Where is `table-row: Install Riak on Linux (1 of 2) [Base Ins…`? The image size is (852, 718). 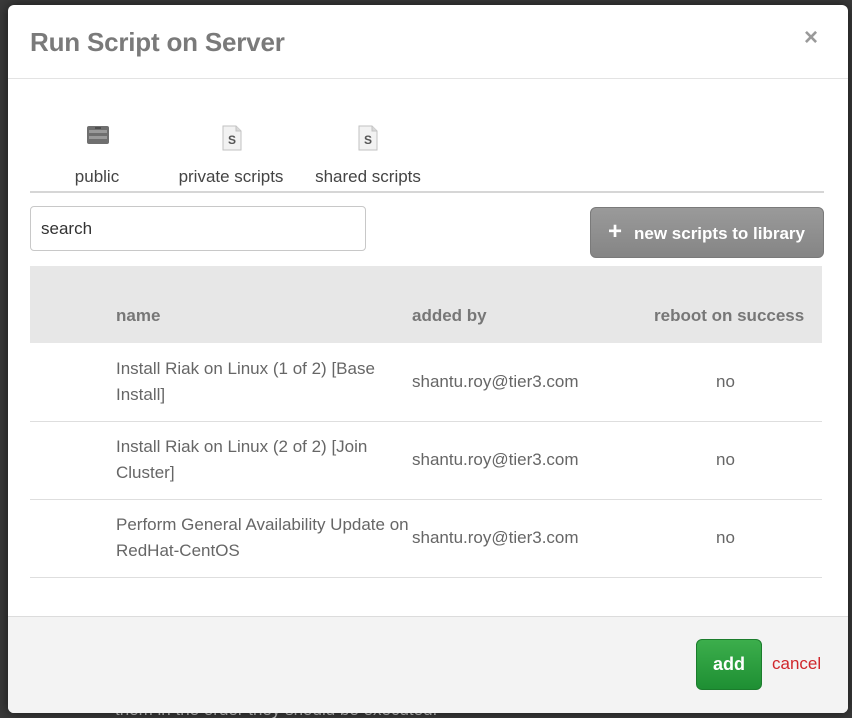
table-row: Install Riak on Linux (1 of 2) [Base Ins… is located at coordinates (426, 382).